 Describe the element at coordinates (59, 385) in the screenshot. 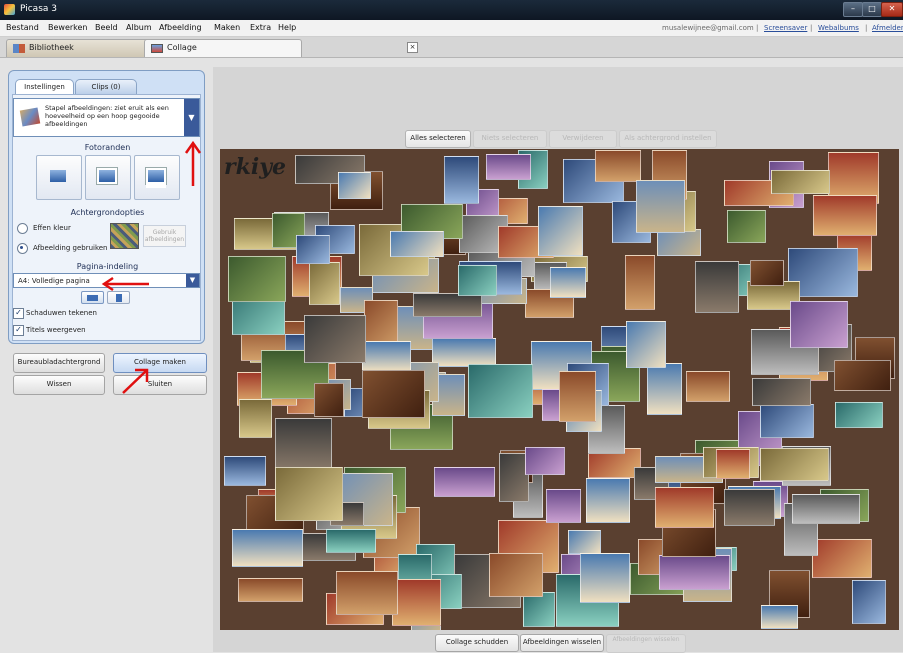

I see `clear-button: Wissen` at that location.